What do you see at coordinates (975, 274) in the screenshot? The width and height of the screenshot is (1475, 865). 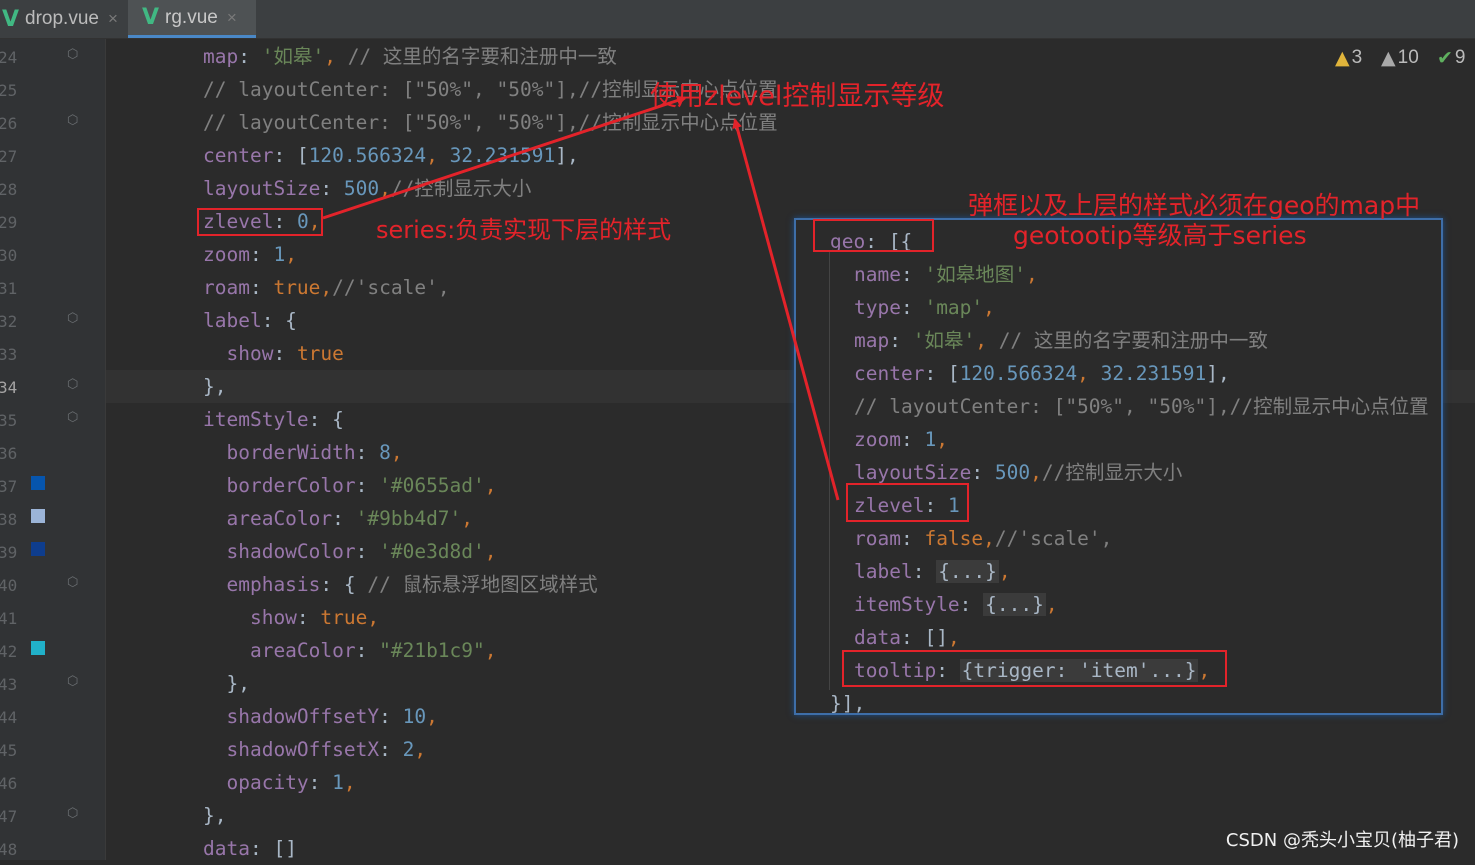 I see `code-token: '如皋地图'` at bounding box center [975, 274].